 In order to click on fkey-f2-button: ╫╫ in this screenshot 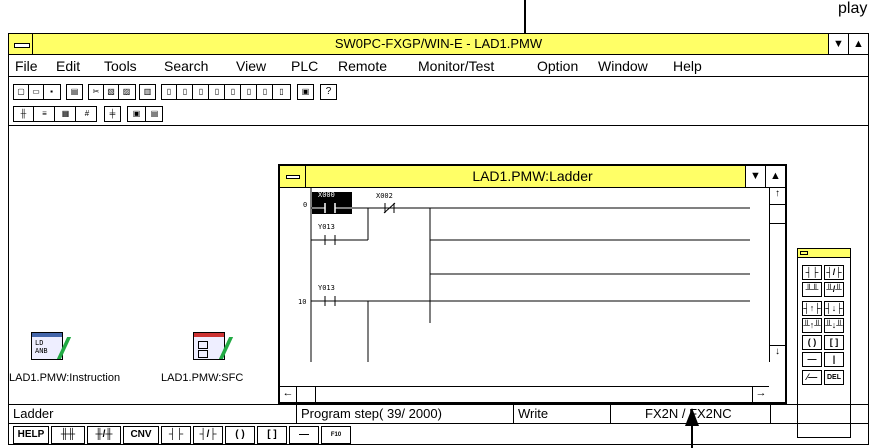, I will do `click(68, 435)`.